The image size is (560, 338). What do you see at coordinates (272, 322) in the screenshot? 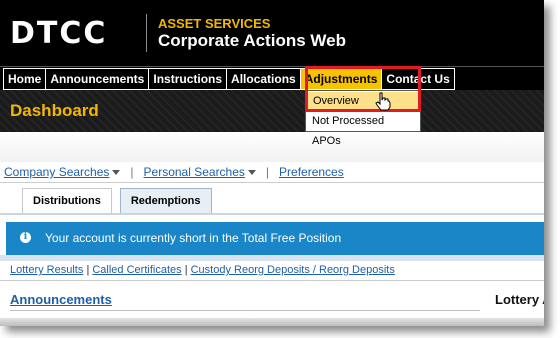
I see `bottom-strip` at bounding box center [272, 322].